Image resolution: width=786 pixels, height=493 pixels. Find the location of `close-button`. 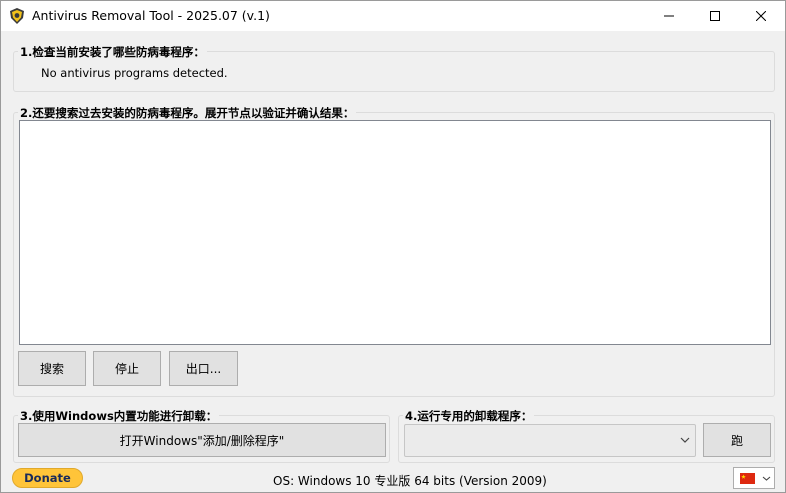

close-button is located at coordinates (761, 16).